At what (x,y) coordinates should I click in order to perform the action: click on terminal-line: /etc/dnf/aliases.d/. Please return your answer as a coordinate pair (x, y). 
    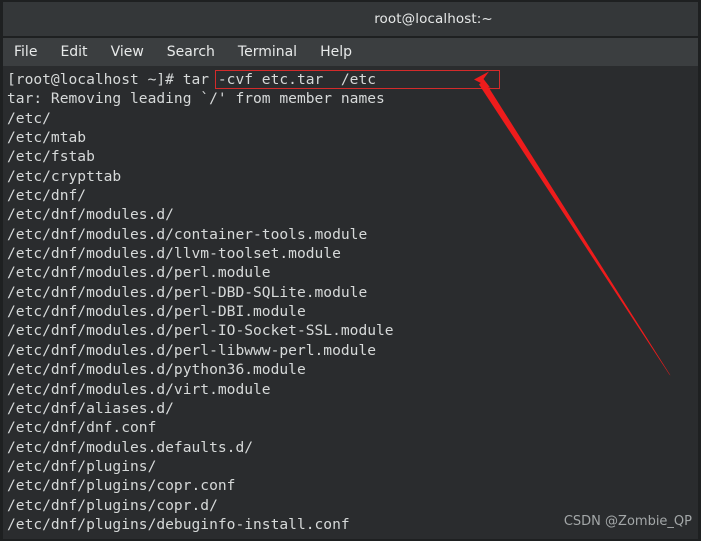
    Looking at the image, I should click on (90, 408).